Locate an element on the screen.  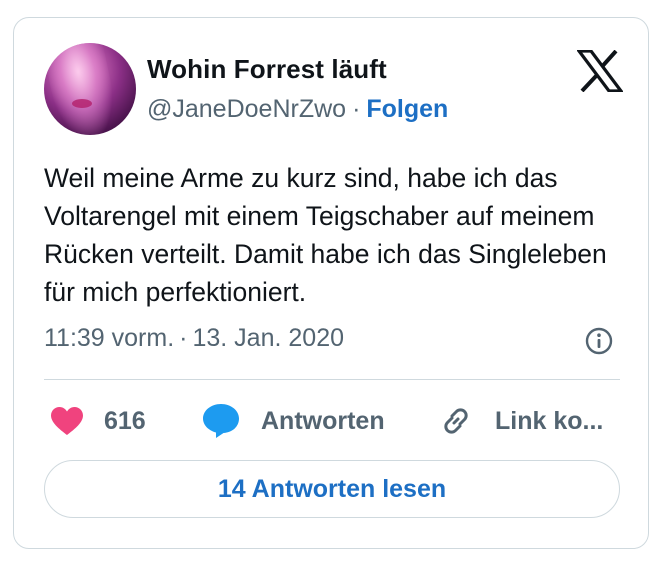
tweet-date: 13. Jan. 2020 is located at coordinates (268, 338).